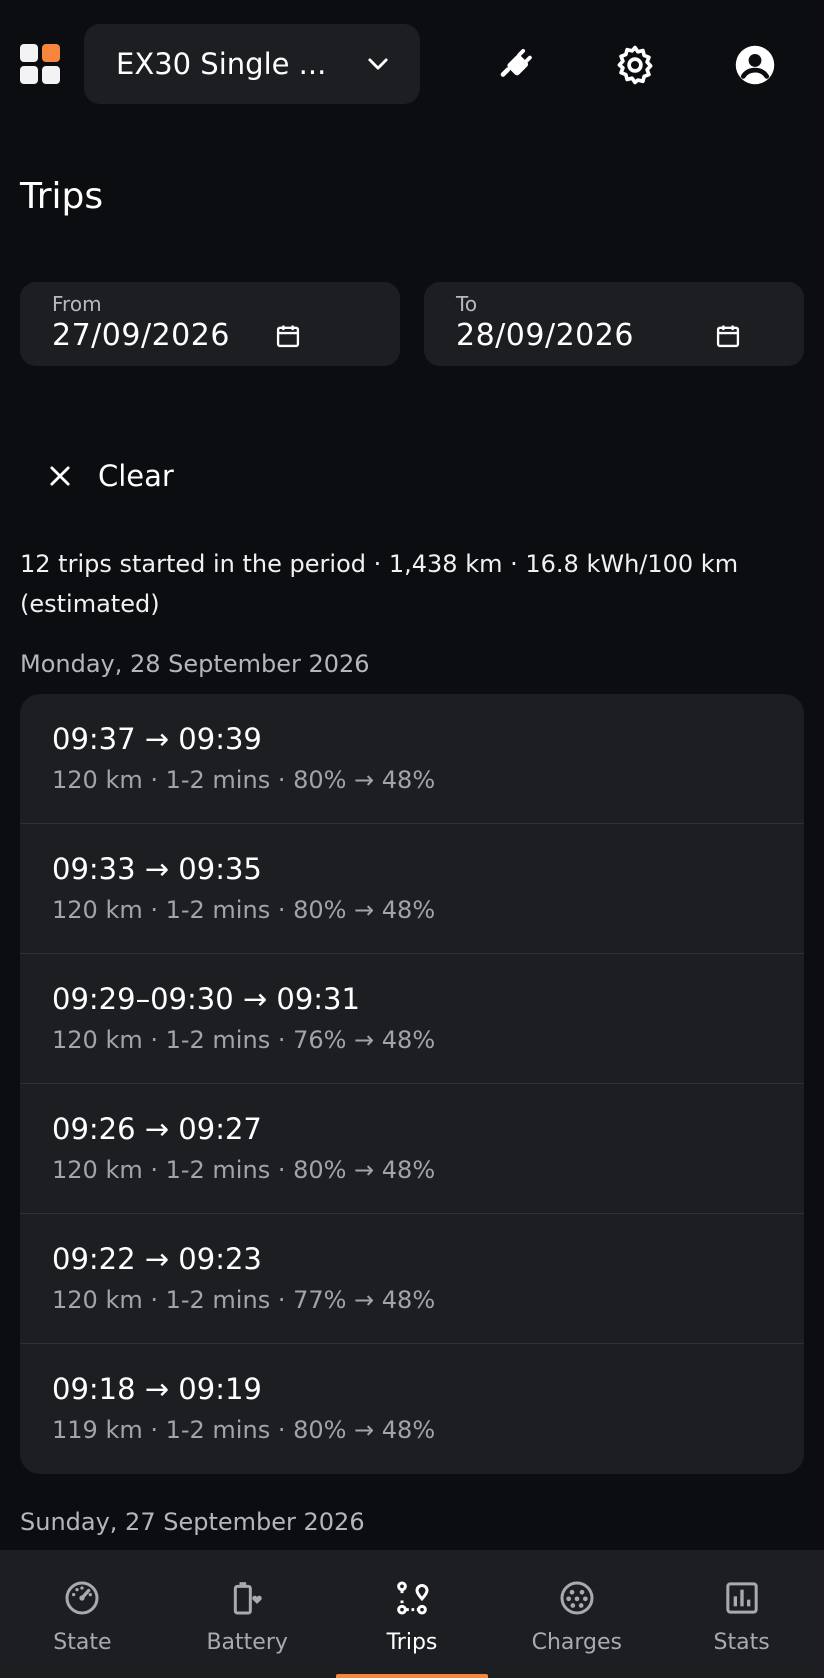  Describe the element at coordinates (244, 1300) in the screenshot. I see `trip-details: 120 km · 1-2 mins · 77% → 48%` at that location.